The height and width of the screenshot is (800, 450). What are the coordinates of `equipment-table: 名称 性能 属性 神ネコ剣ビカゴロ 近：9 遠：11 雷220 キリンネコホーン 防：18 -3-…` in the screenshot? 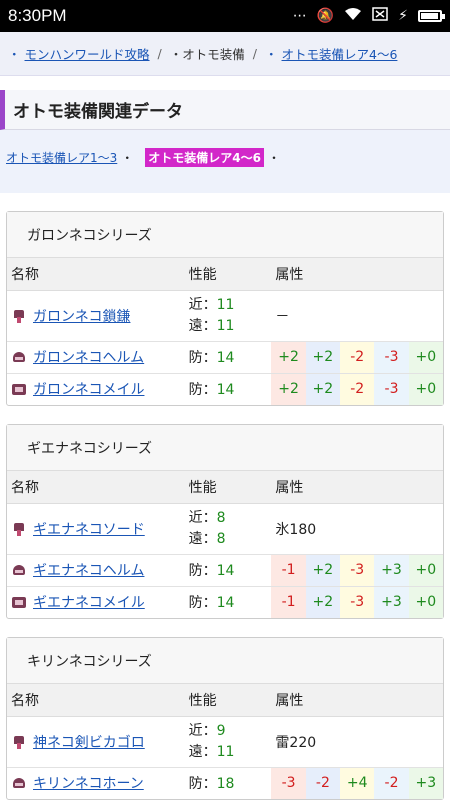 It's located at (225, 741).